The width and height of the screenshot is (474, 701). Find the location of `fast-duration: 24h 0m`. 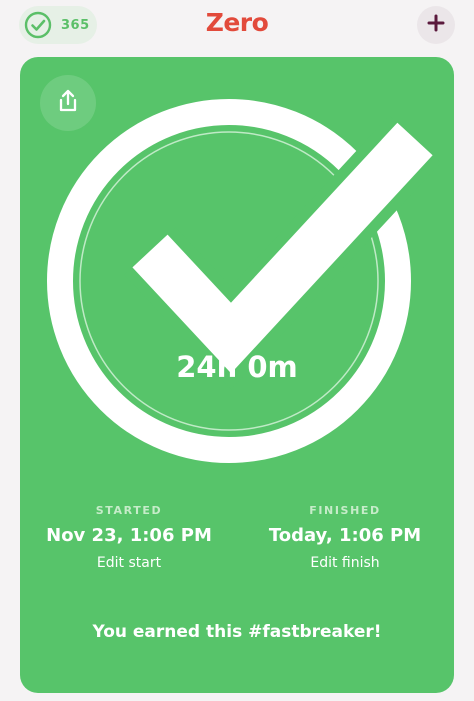

fast-duration: 24h 0m is located at coordinates (237, 367).